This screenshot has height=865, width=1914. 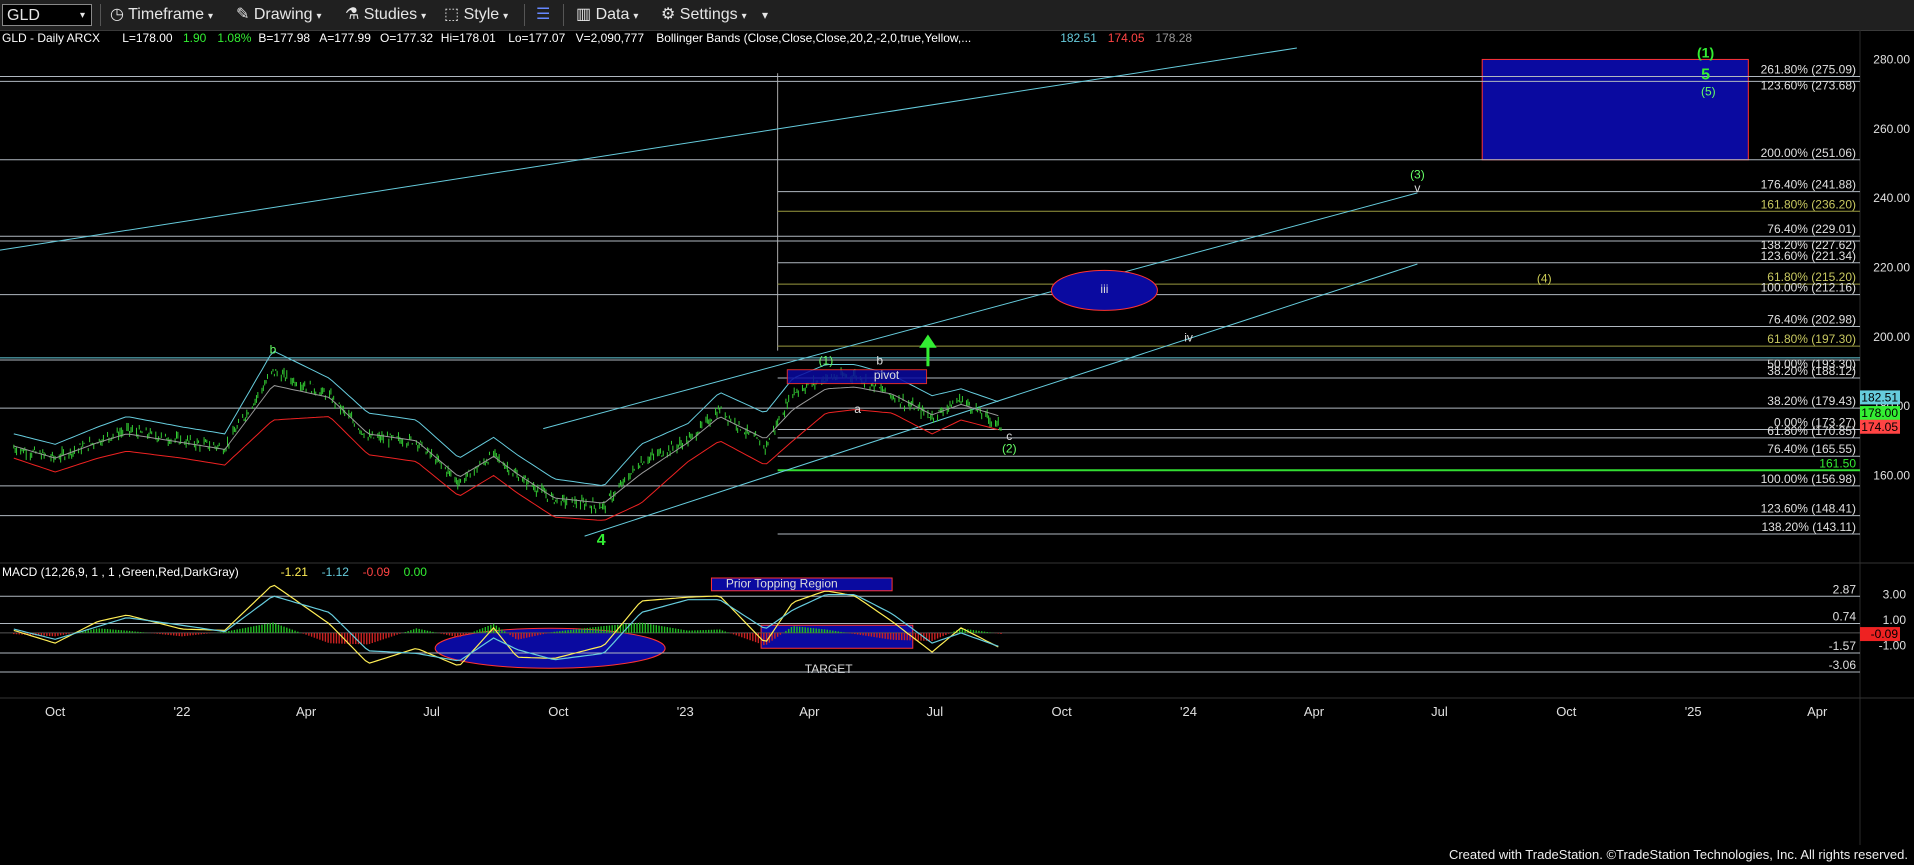 What do you see at coordinates (607, 15) in the screenshot?
I see `data-button: ▥ Data ▾` at bounding box center [607, 15].